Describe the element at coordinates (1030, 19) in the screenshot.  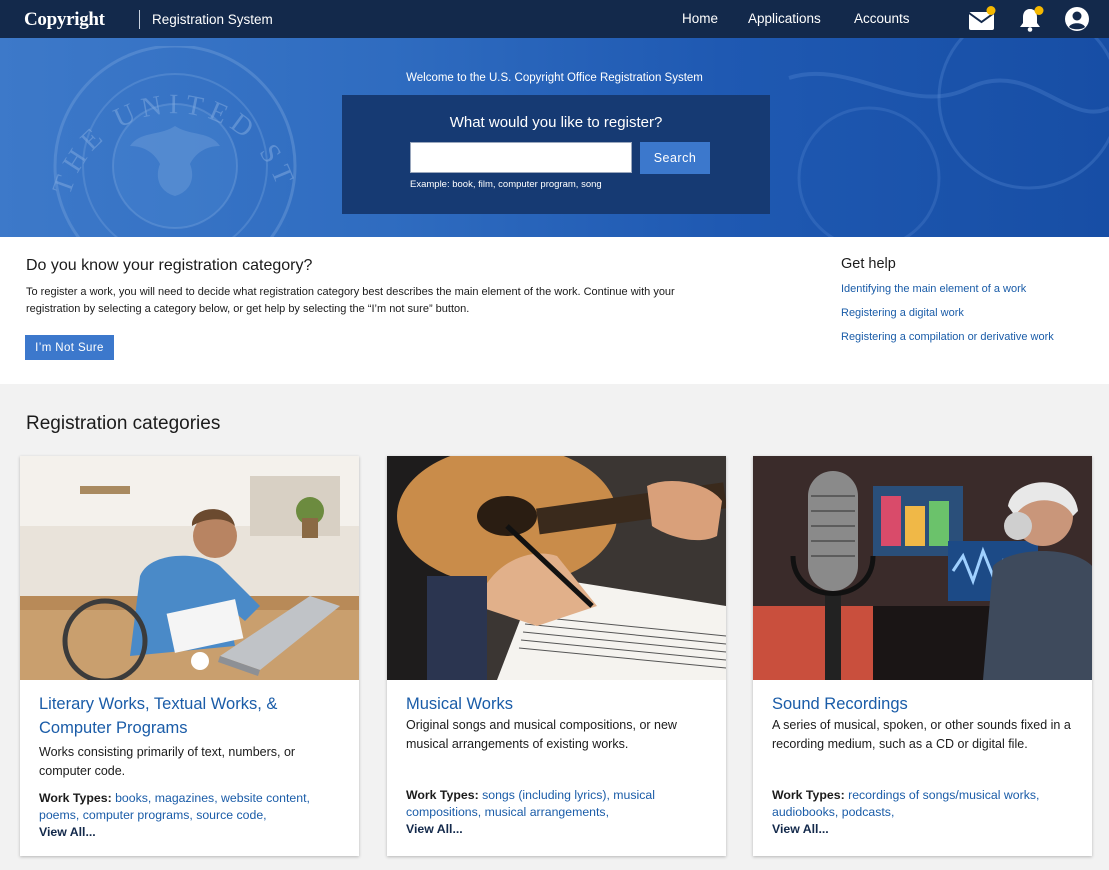
I see `bell-icon` at that location.